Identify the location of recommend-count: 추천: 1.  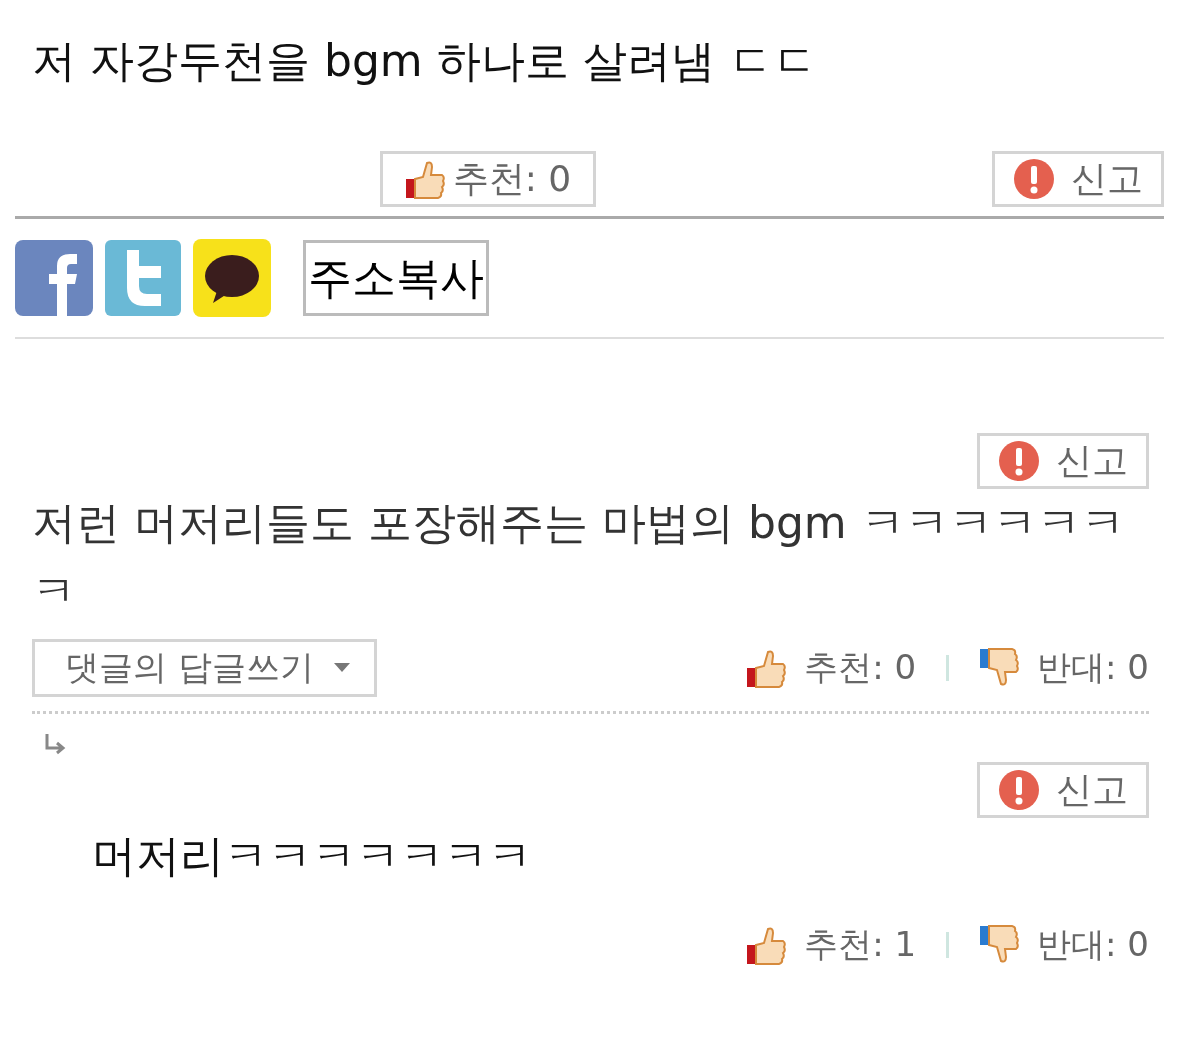
(860, 945).